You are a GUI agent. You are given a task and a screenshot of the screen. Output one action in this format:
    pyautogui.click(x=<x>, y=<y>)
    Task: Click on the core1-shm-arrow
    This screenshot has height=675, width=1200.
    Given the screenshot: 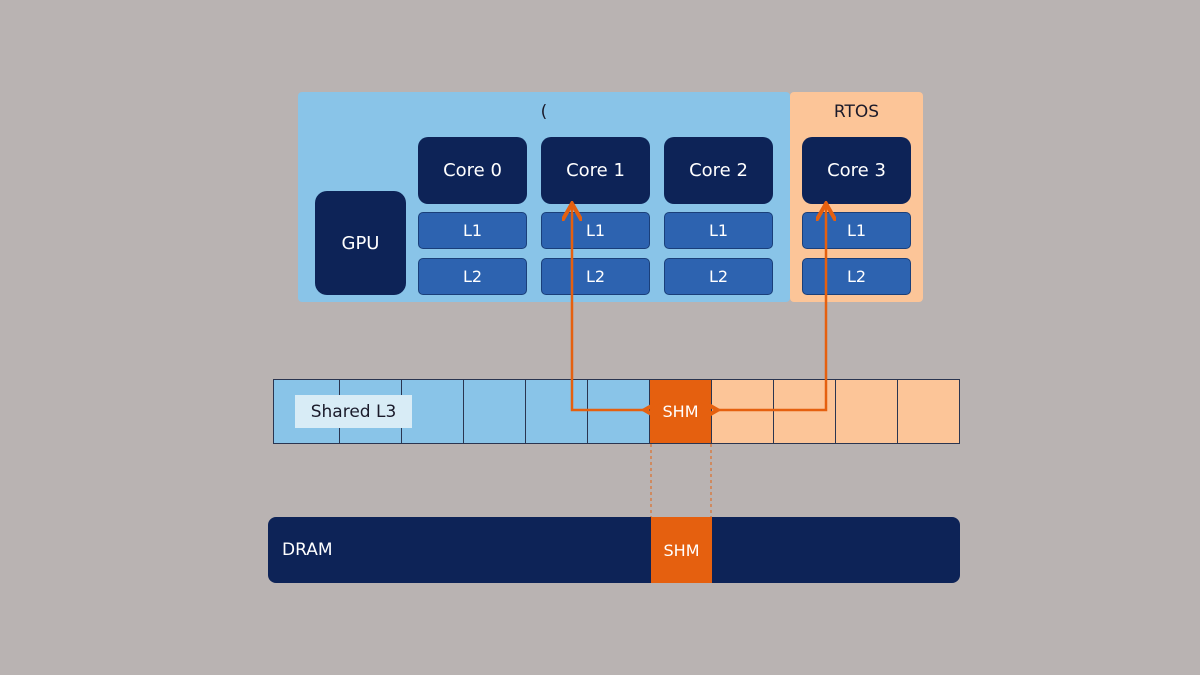 What is the action you would take?
    pyautogui.click(x=609, y=308)
    